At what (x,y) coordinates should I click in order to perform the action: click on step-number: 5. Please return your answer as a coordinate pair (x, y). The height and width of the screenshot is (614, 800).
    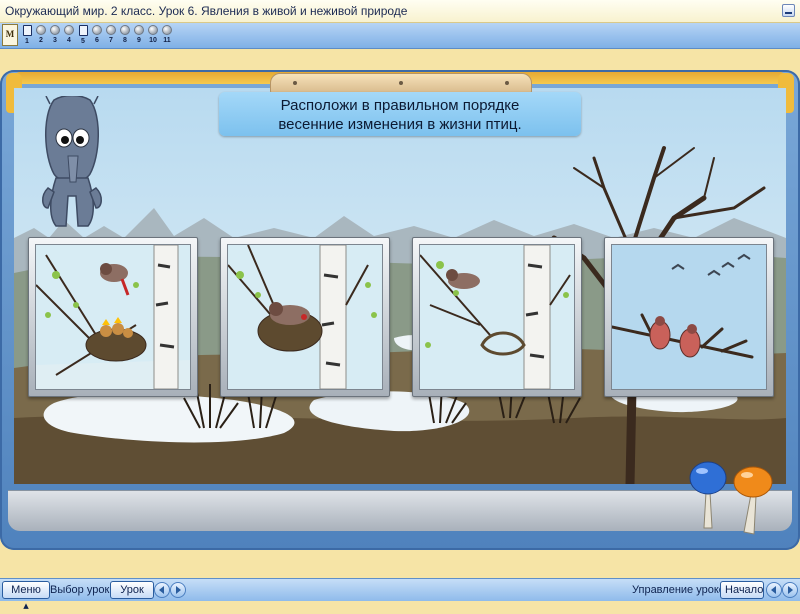
    Looking at the image, I should click on (83, 41).